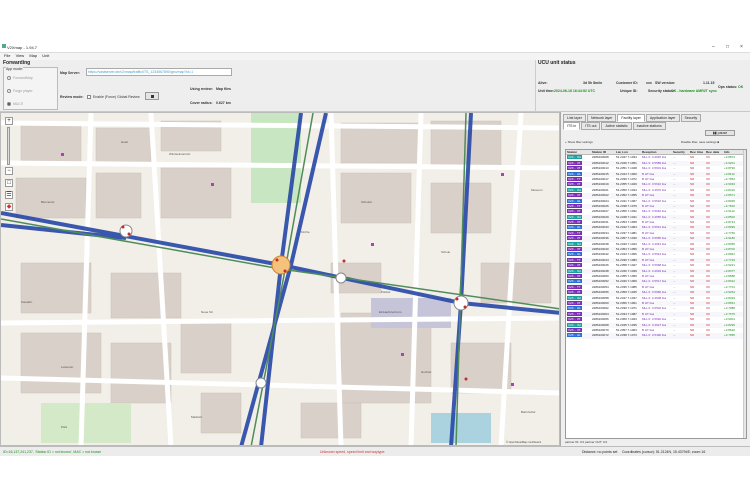  I want to click on station-id-cell: 2286100036, so click(600, 238).